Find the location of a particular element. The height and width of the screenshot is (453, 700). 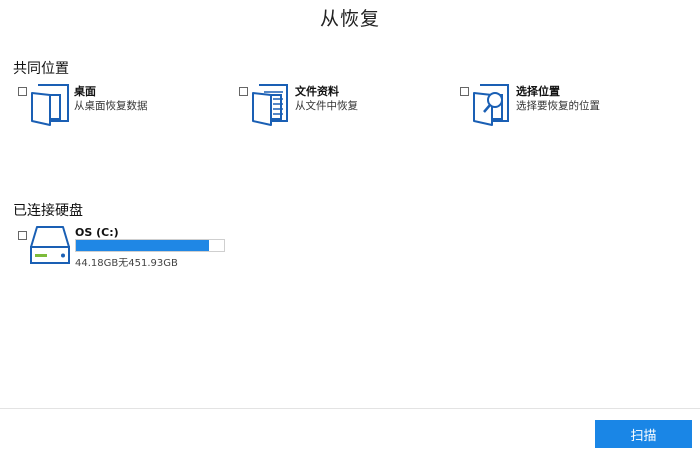

choose-location-title: 选择位置 is located at coordinates (538, 91).